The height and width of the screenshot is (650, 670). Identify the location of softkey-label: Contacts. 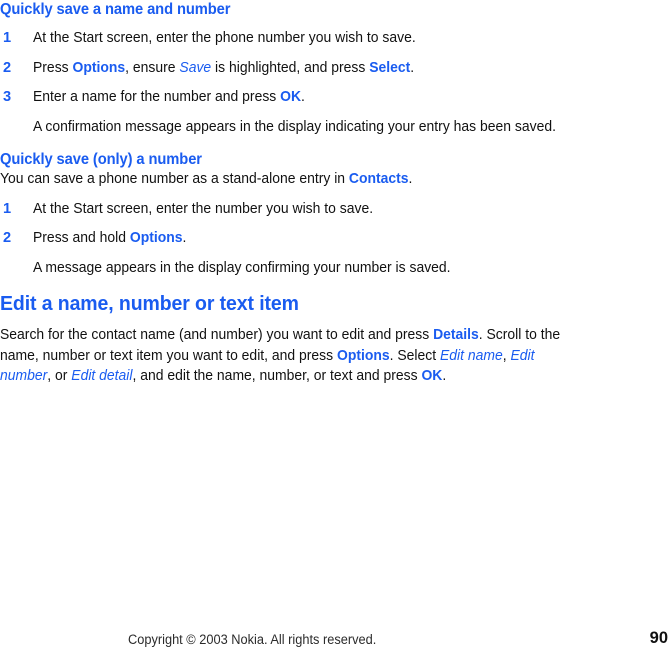
(378, 179).